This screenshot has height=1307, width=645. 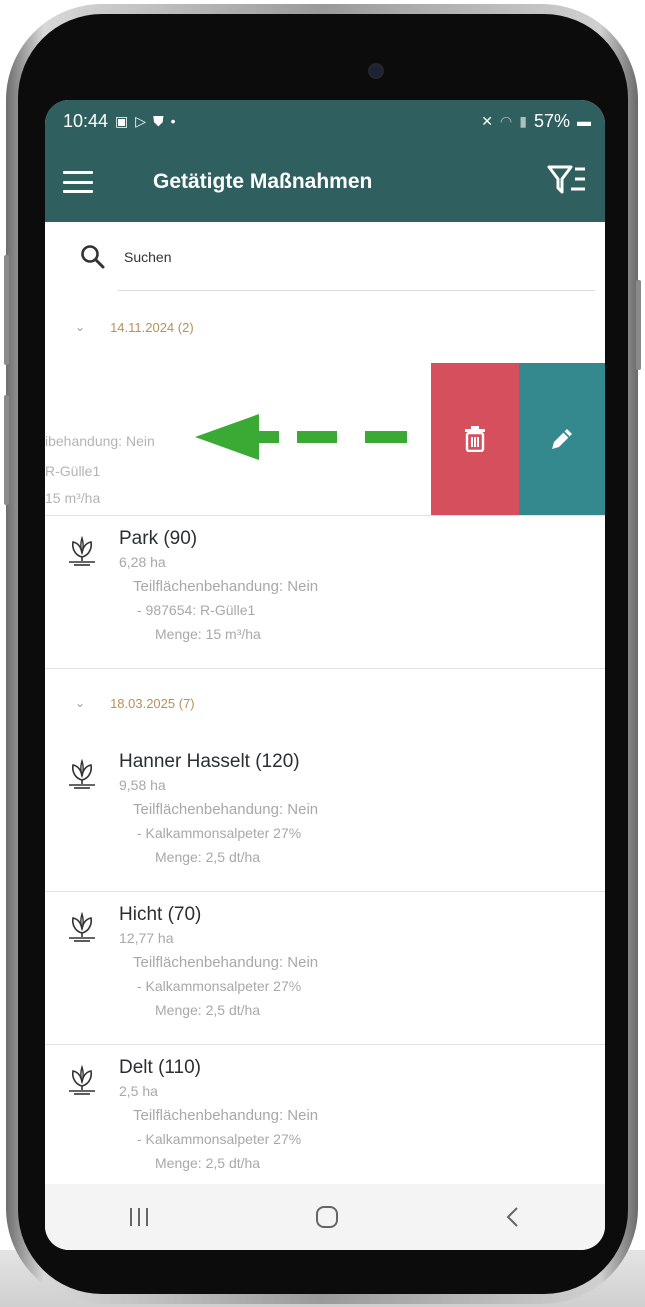 What do you see at coordinates (160, 1067) in the screenshot?
I see `entry-name: Delt (110)` at bounding box center [160, 1067].